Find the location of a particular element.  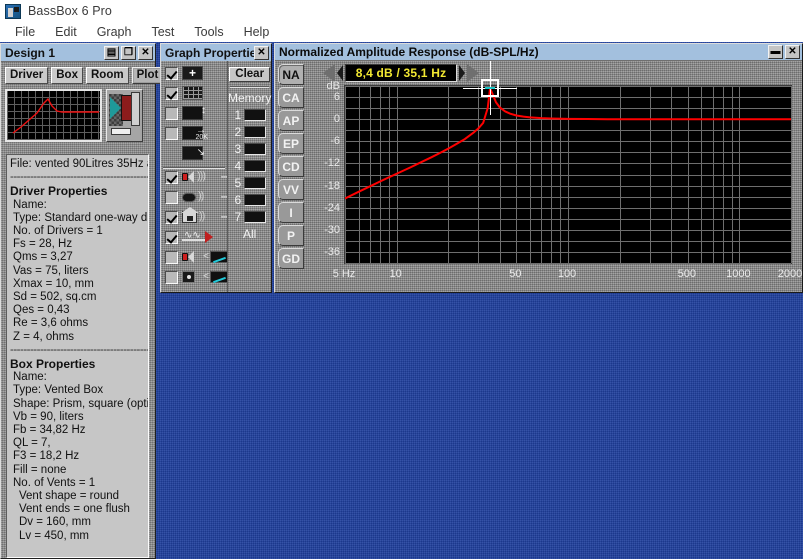

graph-close-button: ✕ is located at coordinates (792, 52).